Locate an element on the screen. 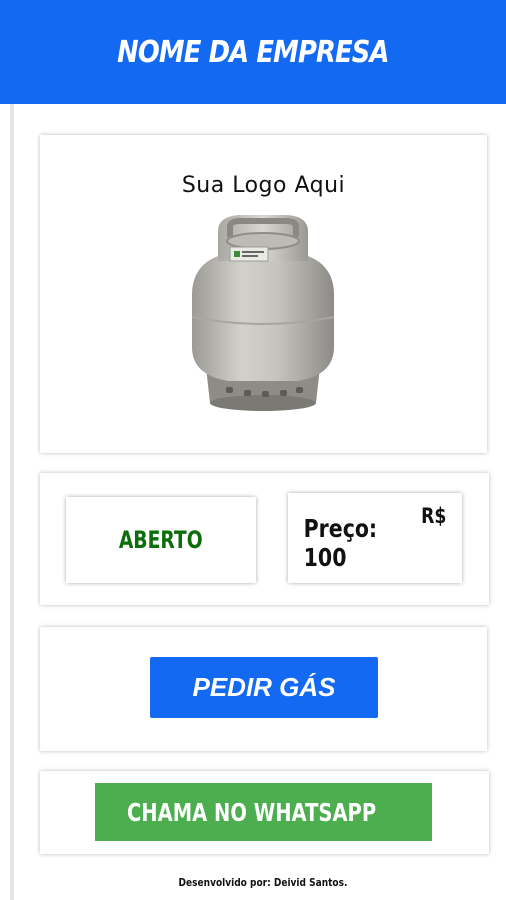 The image size is (506, 900). order-gas-button: PEDIR GÁS is located at coordinates (264, 687).